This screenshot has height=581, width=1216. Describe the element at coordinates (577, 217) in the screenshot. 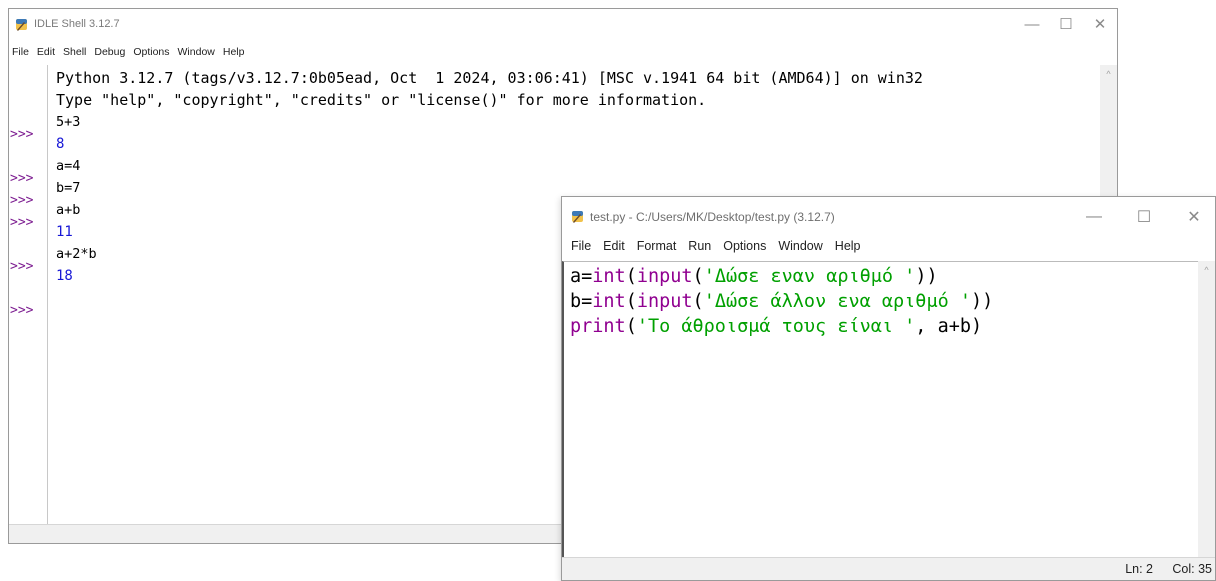

I see `python-file-icon` at that location.